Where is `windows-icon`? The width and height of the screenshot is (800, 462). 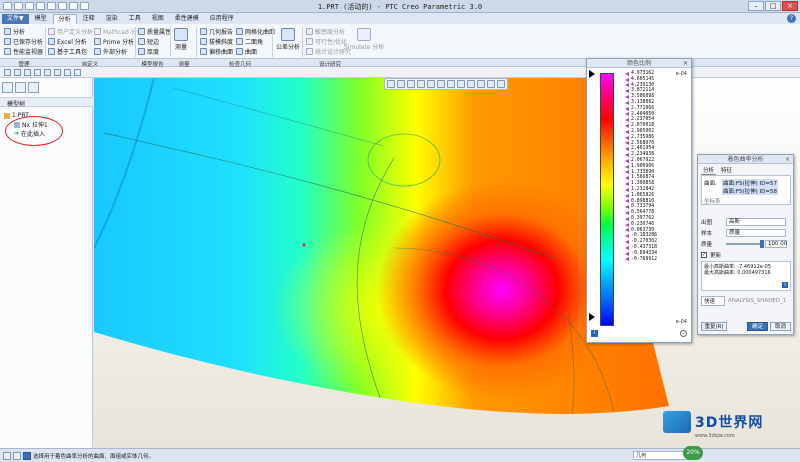
windows-icon is located at coordinates (67, 72).